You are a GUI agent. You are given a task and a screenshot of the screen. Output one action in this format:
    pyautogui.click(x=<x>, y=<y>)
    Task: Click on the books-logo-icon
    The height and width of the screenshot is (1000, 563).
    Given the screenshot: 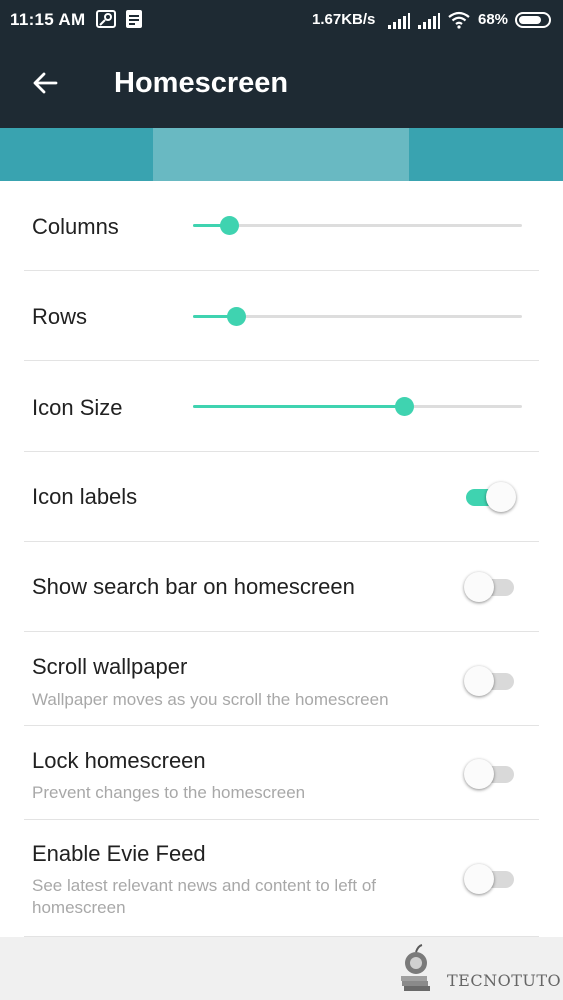 What is the action you would take?
    pyautogui.click(x=415, y=967)
    